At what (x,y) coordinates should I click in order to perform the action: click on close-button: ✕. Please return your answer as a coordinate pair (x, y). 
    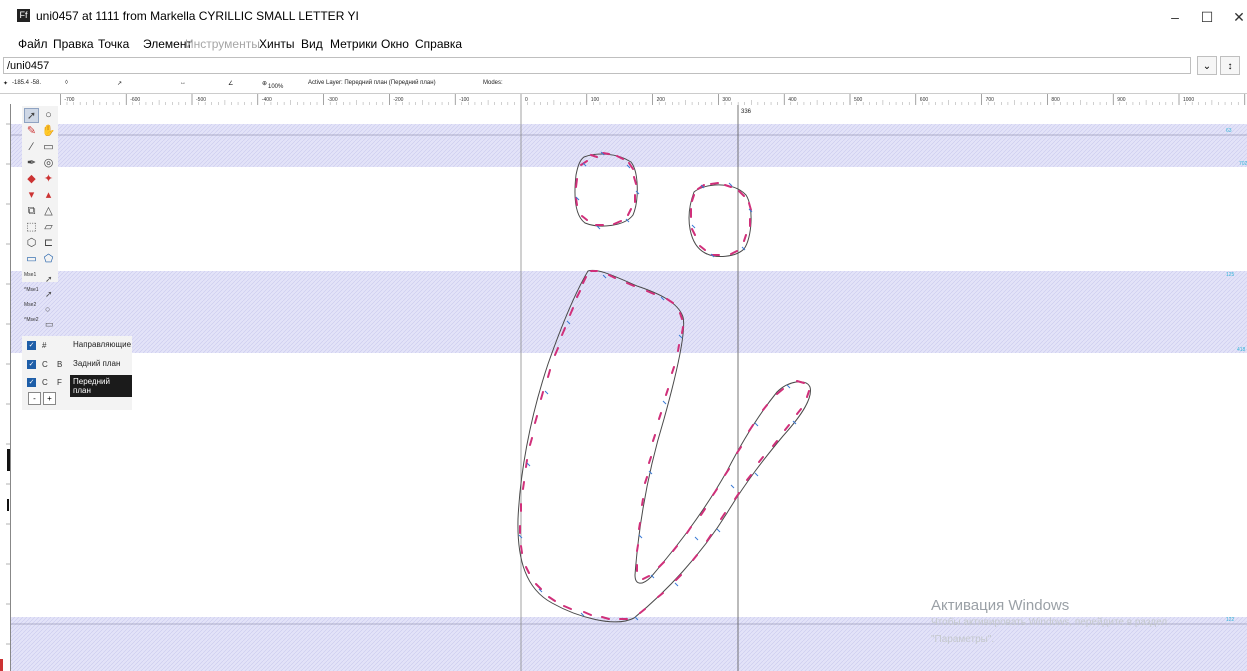
    Looking at the image, I should click on (1233, 17).